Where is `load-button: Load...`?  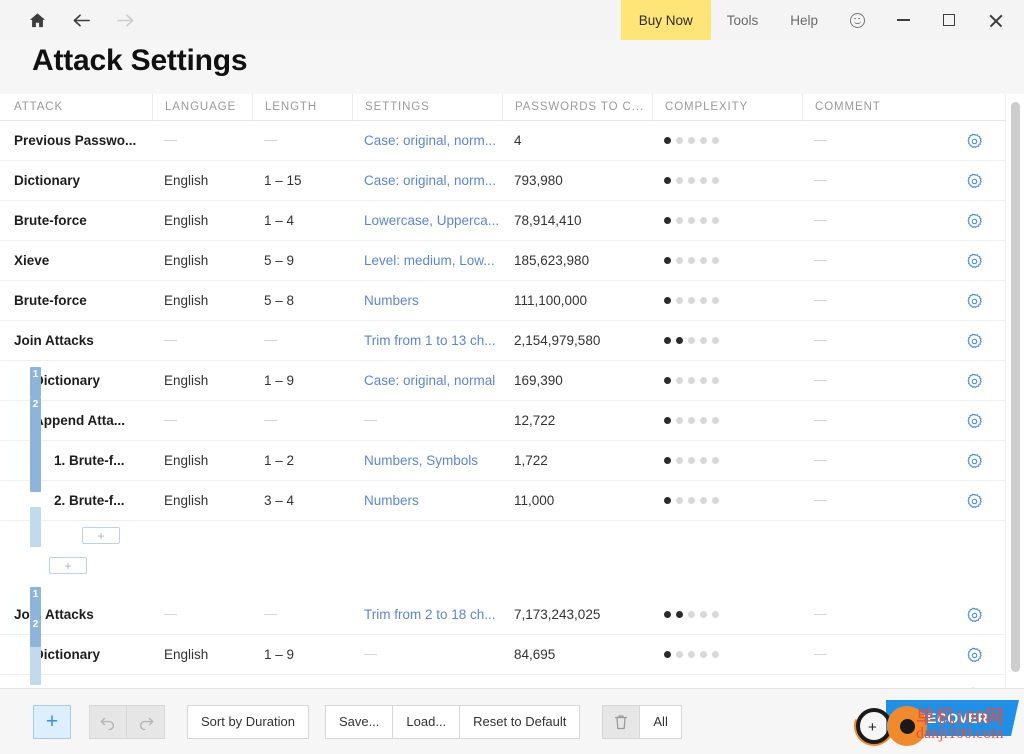
load-button: Load... is located at coordinates (427, 721).